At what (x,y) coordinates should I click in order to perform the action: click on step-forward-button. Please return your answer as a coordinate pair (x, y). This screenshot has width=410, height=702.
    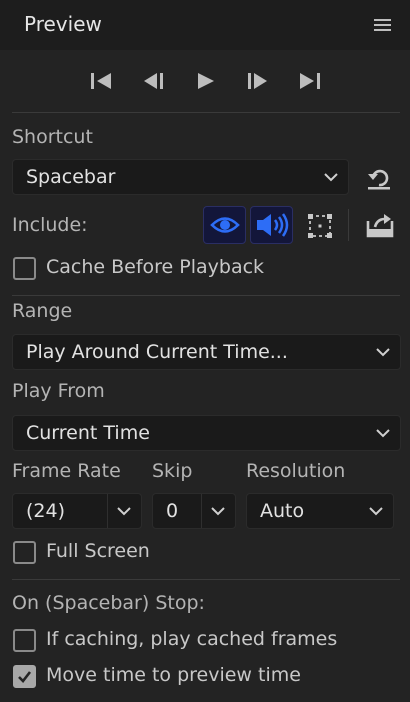
    Looking at the image, I should click on (257, 81).